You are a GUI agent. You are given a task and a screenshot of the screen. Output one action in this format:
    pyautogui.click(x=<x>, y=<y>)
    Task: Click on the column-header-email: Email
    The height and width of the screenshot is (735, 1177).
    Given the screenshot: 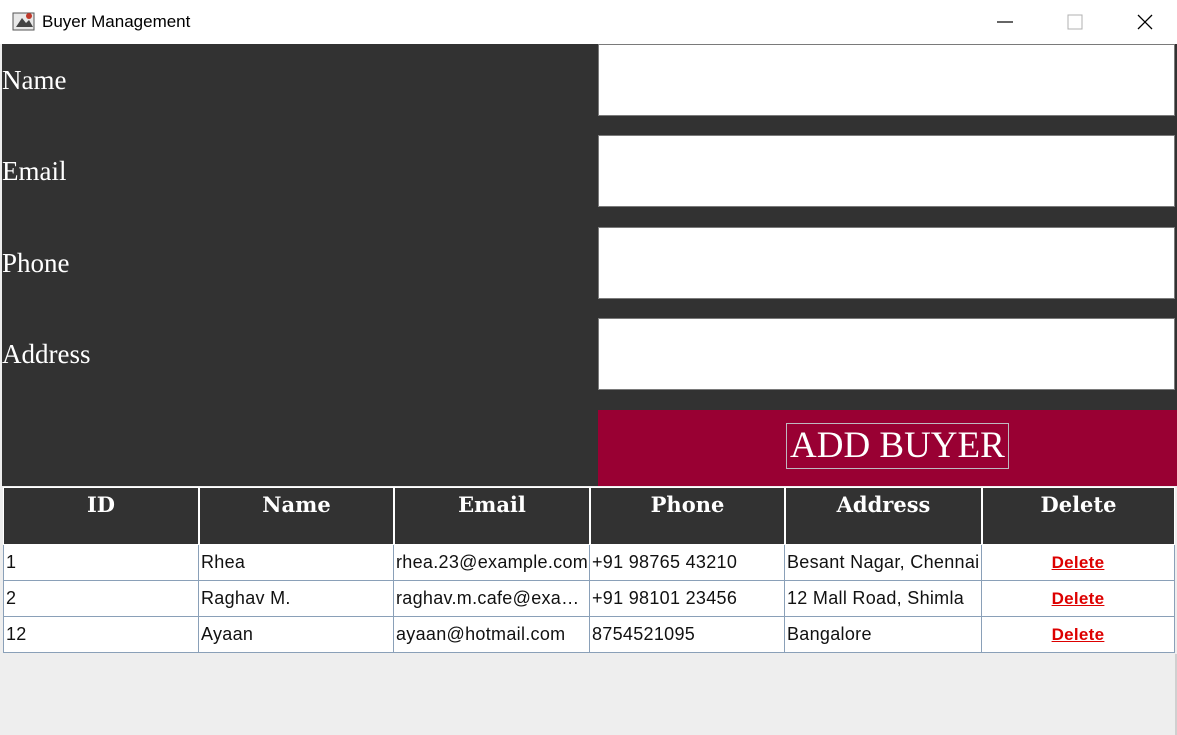 What is the action you would take?
    pyautogui.click(x=492, y=516)
    